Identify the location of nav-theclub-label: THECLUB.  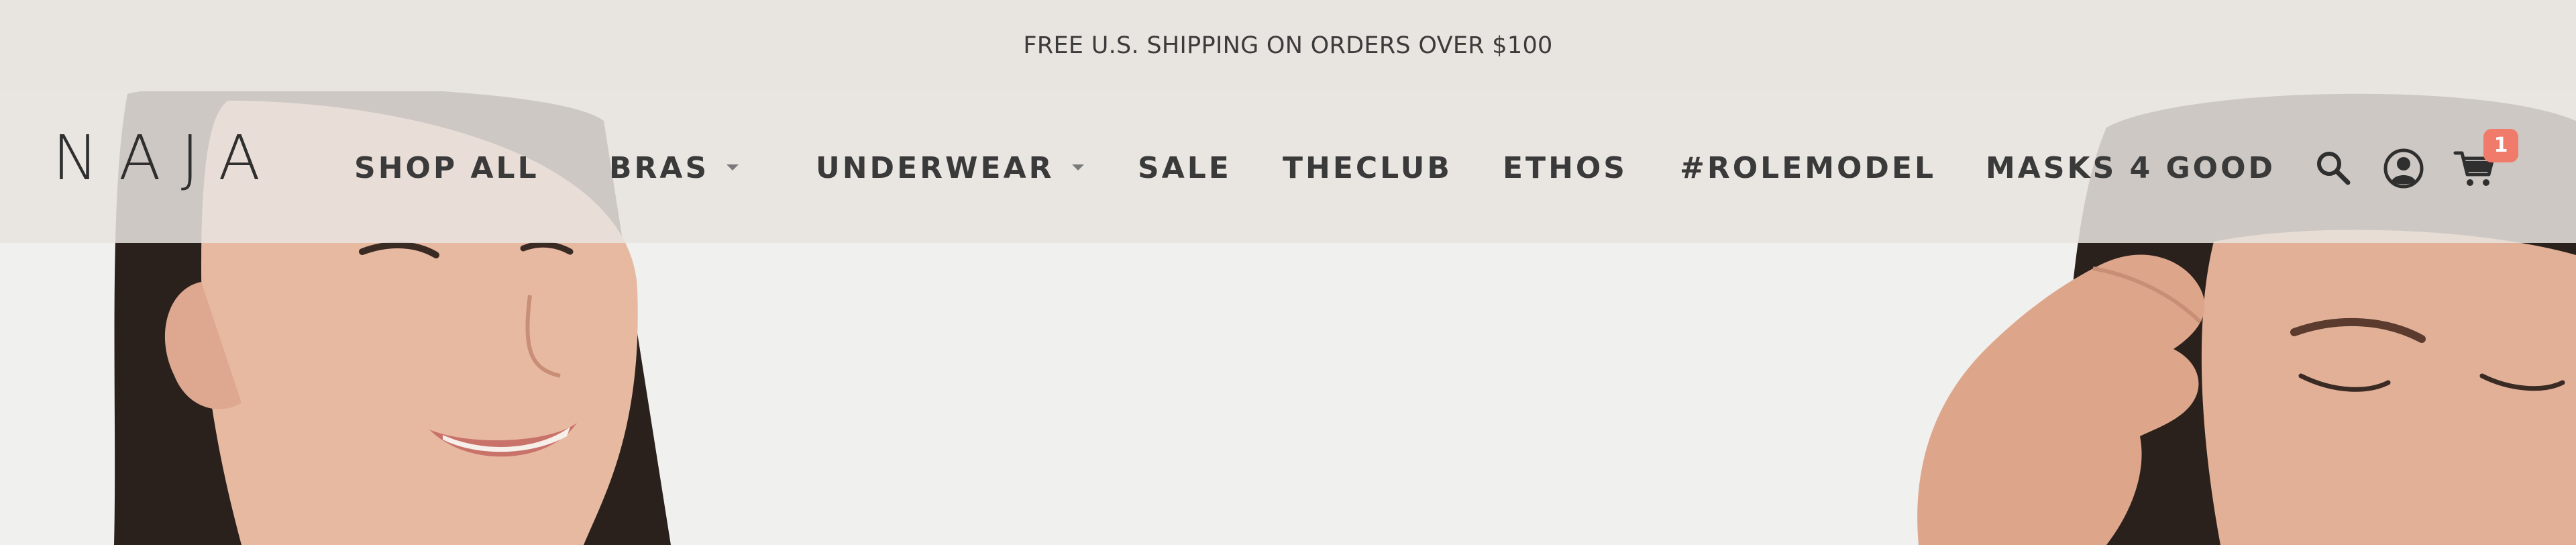
(1367, 168).